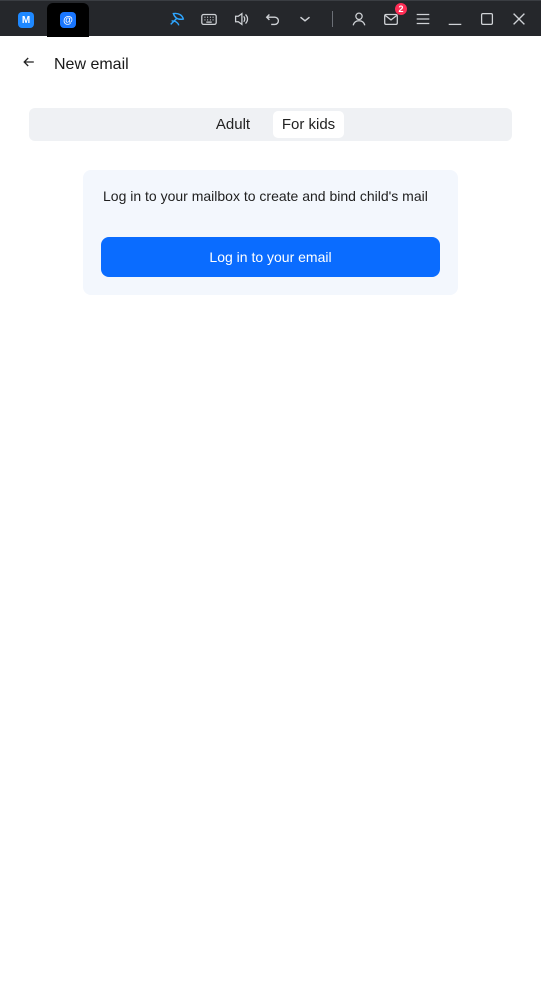 The image size is (541, 998). What do you see at coordinates (519, 19) in the screenshot?
I see `close-icon` at bounding box center [519, 19].